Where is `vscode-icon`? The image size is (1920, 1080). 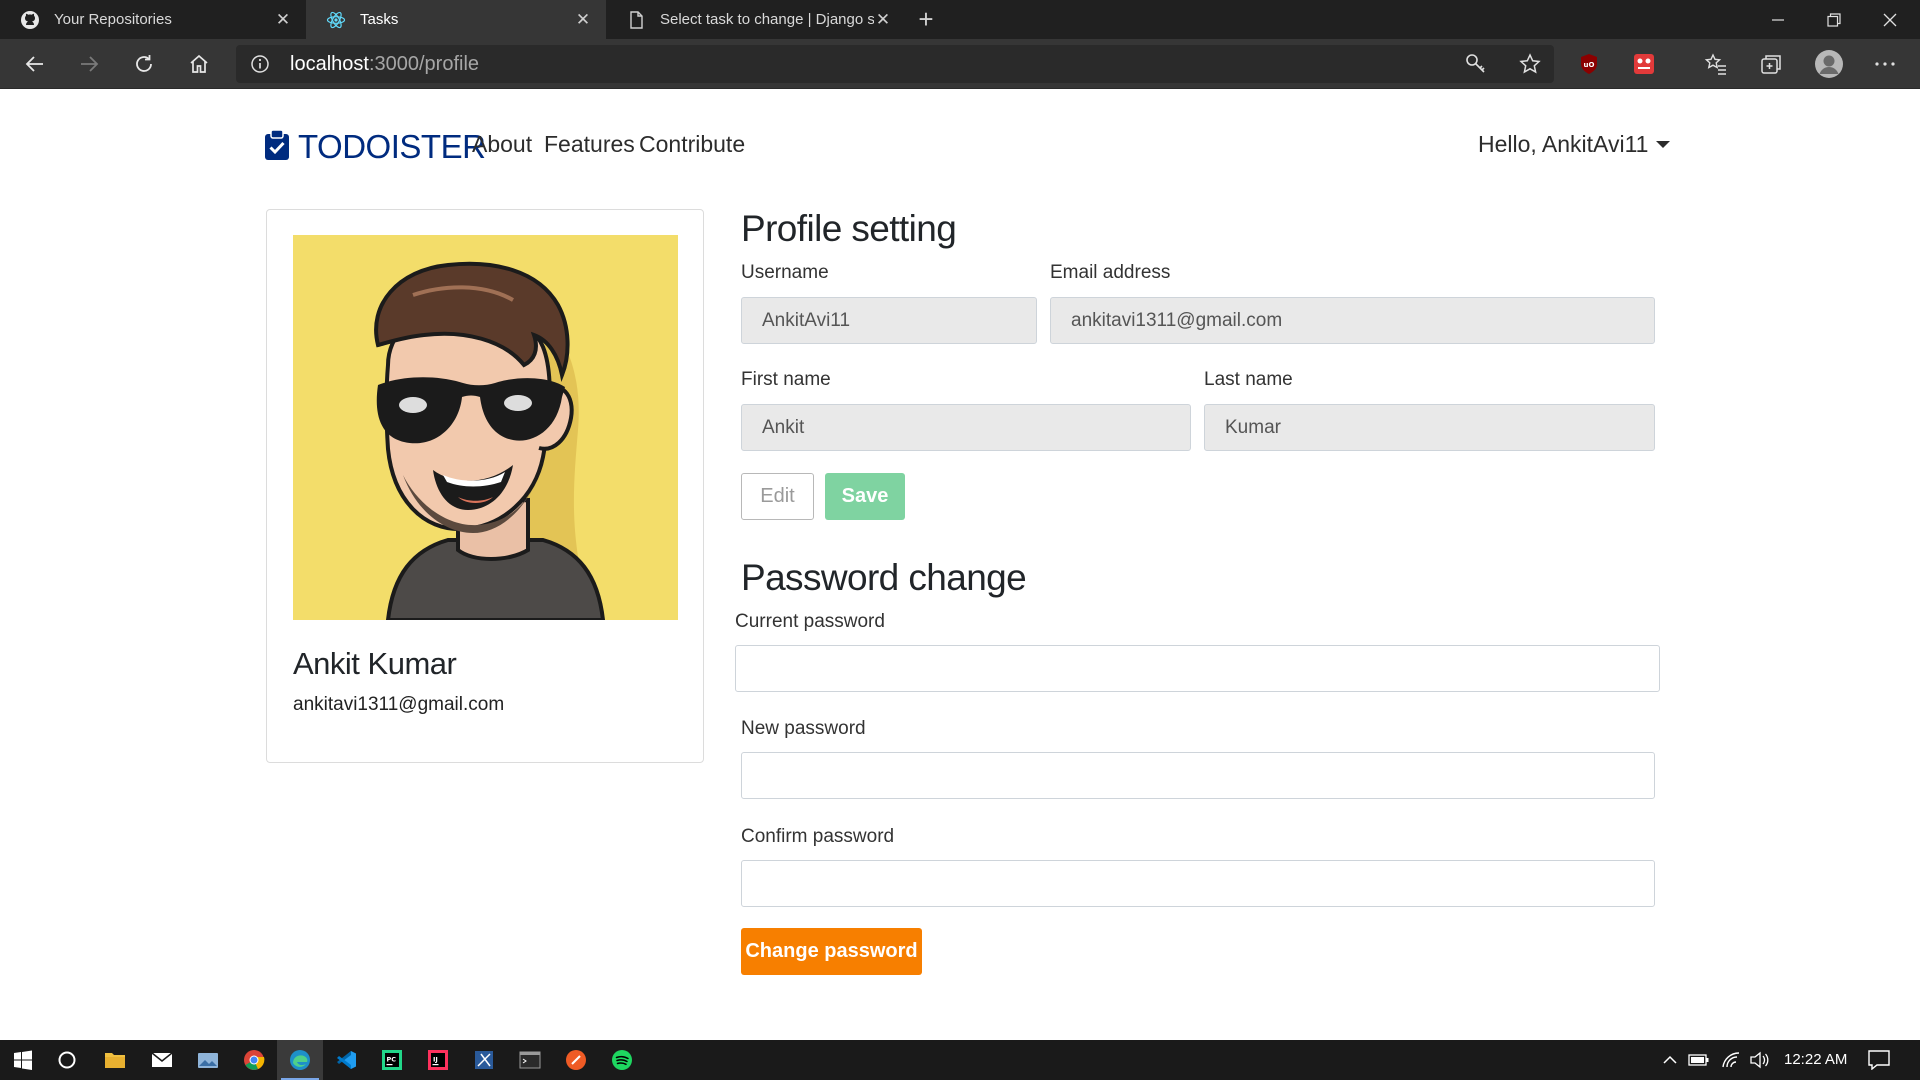 vscode-icon is located at coordinates (346, 1060).